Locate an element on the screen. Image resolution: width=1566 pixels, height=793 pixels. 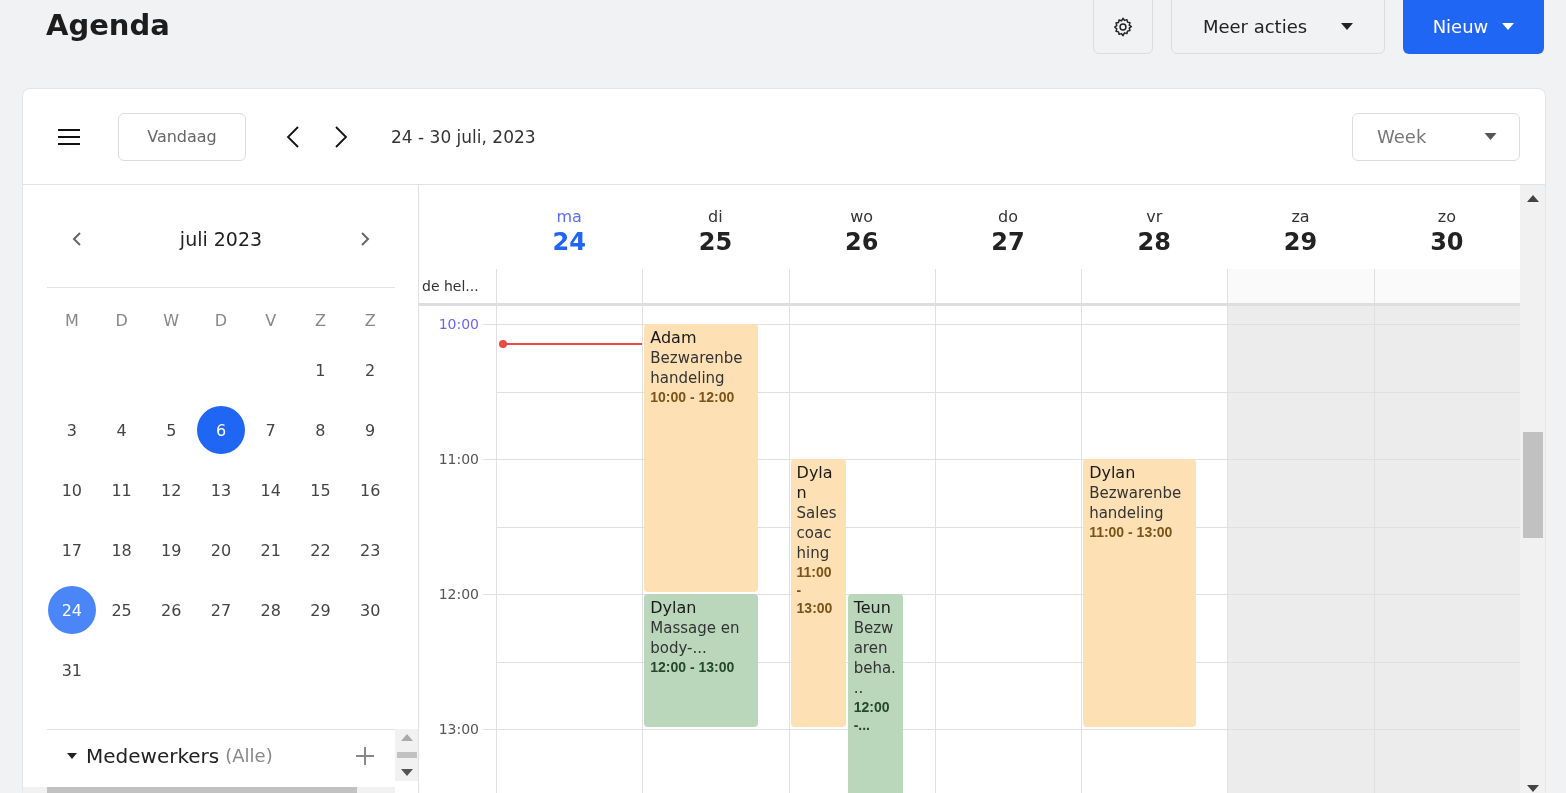
calendar-day: 5 is located at coordinates (171, 430).